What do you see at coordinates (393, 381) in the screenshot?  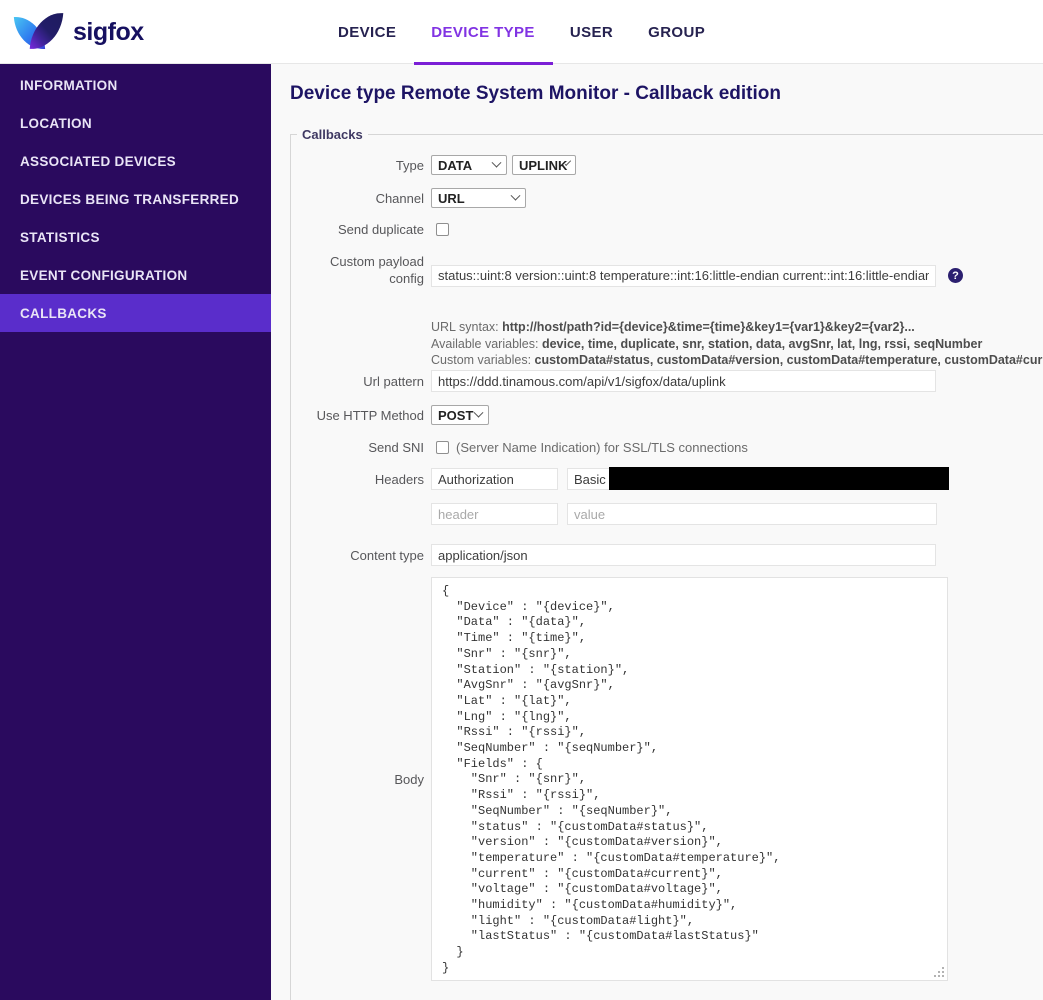 I see `url-pattern-label: Url pattern` at bounding box center [393, 381].